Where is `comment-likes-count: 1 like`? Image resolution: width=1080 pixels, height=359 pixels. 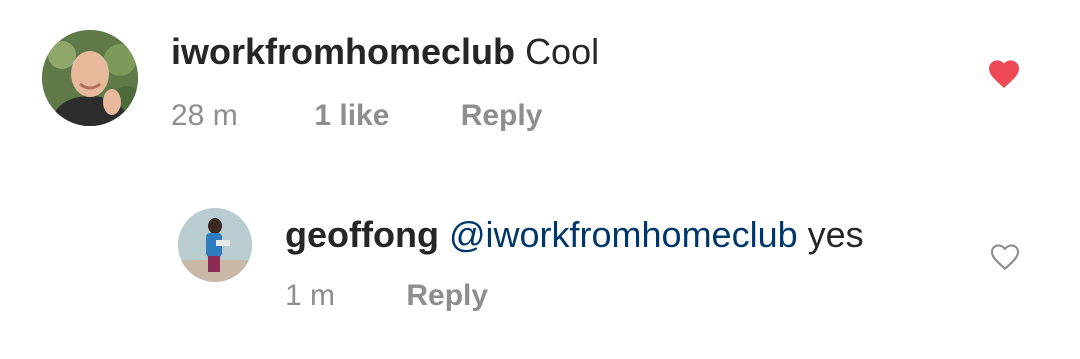
comment-likes-count: 1 like is located at coordinates (383, 116).